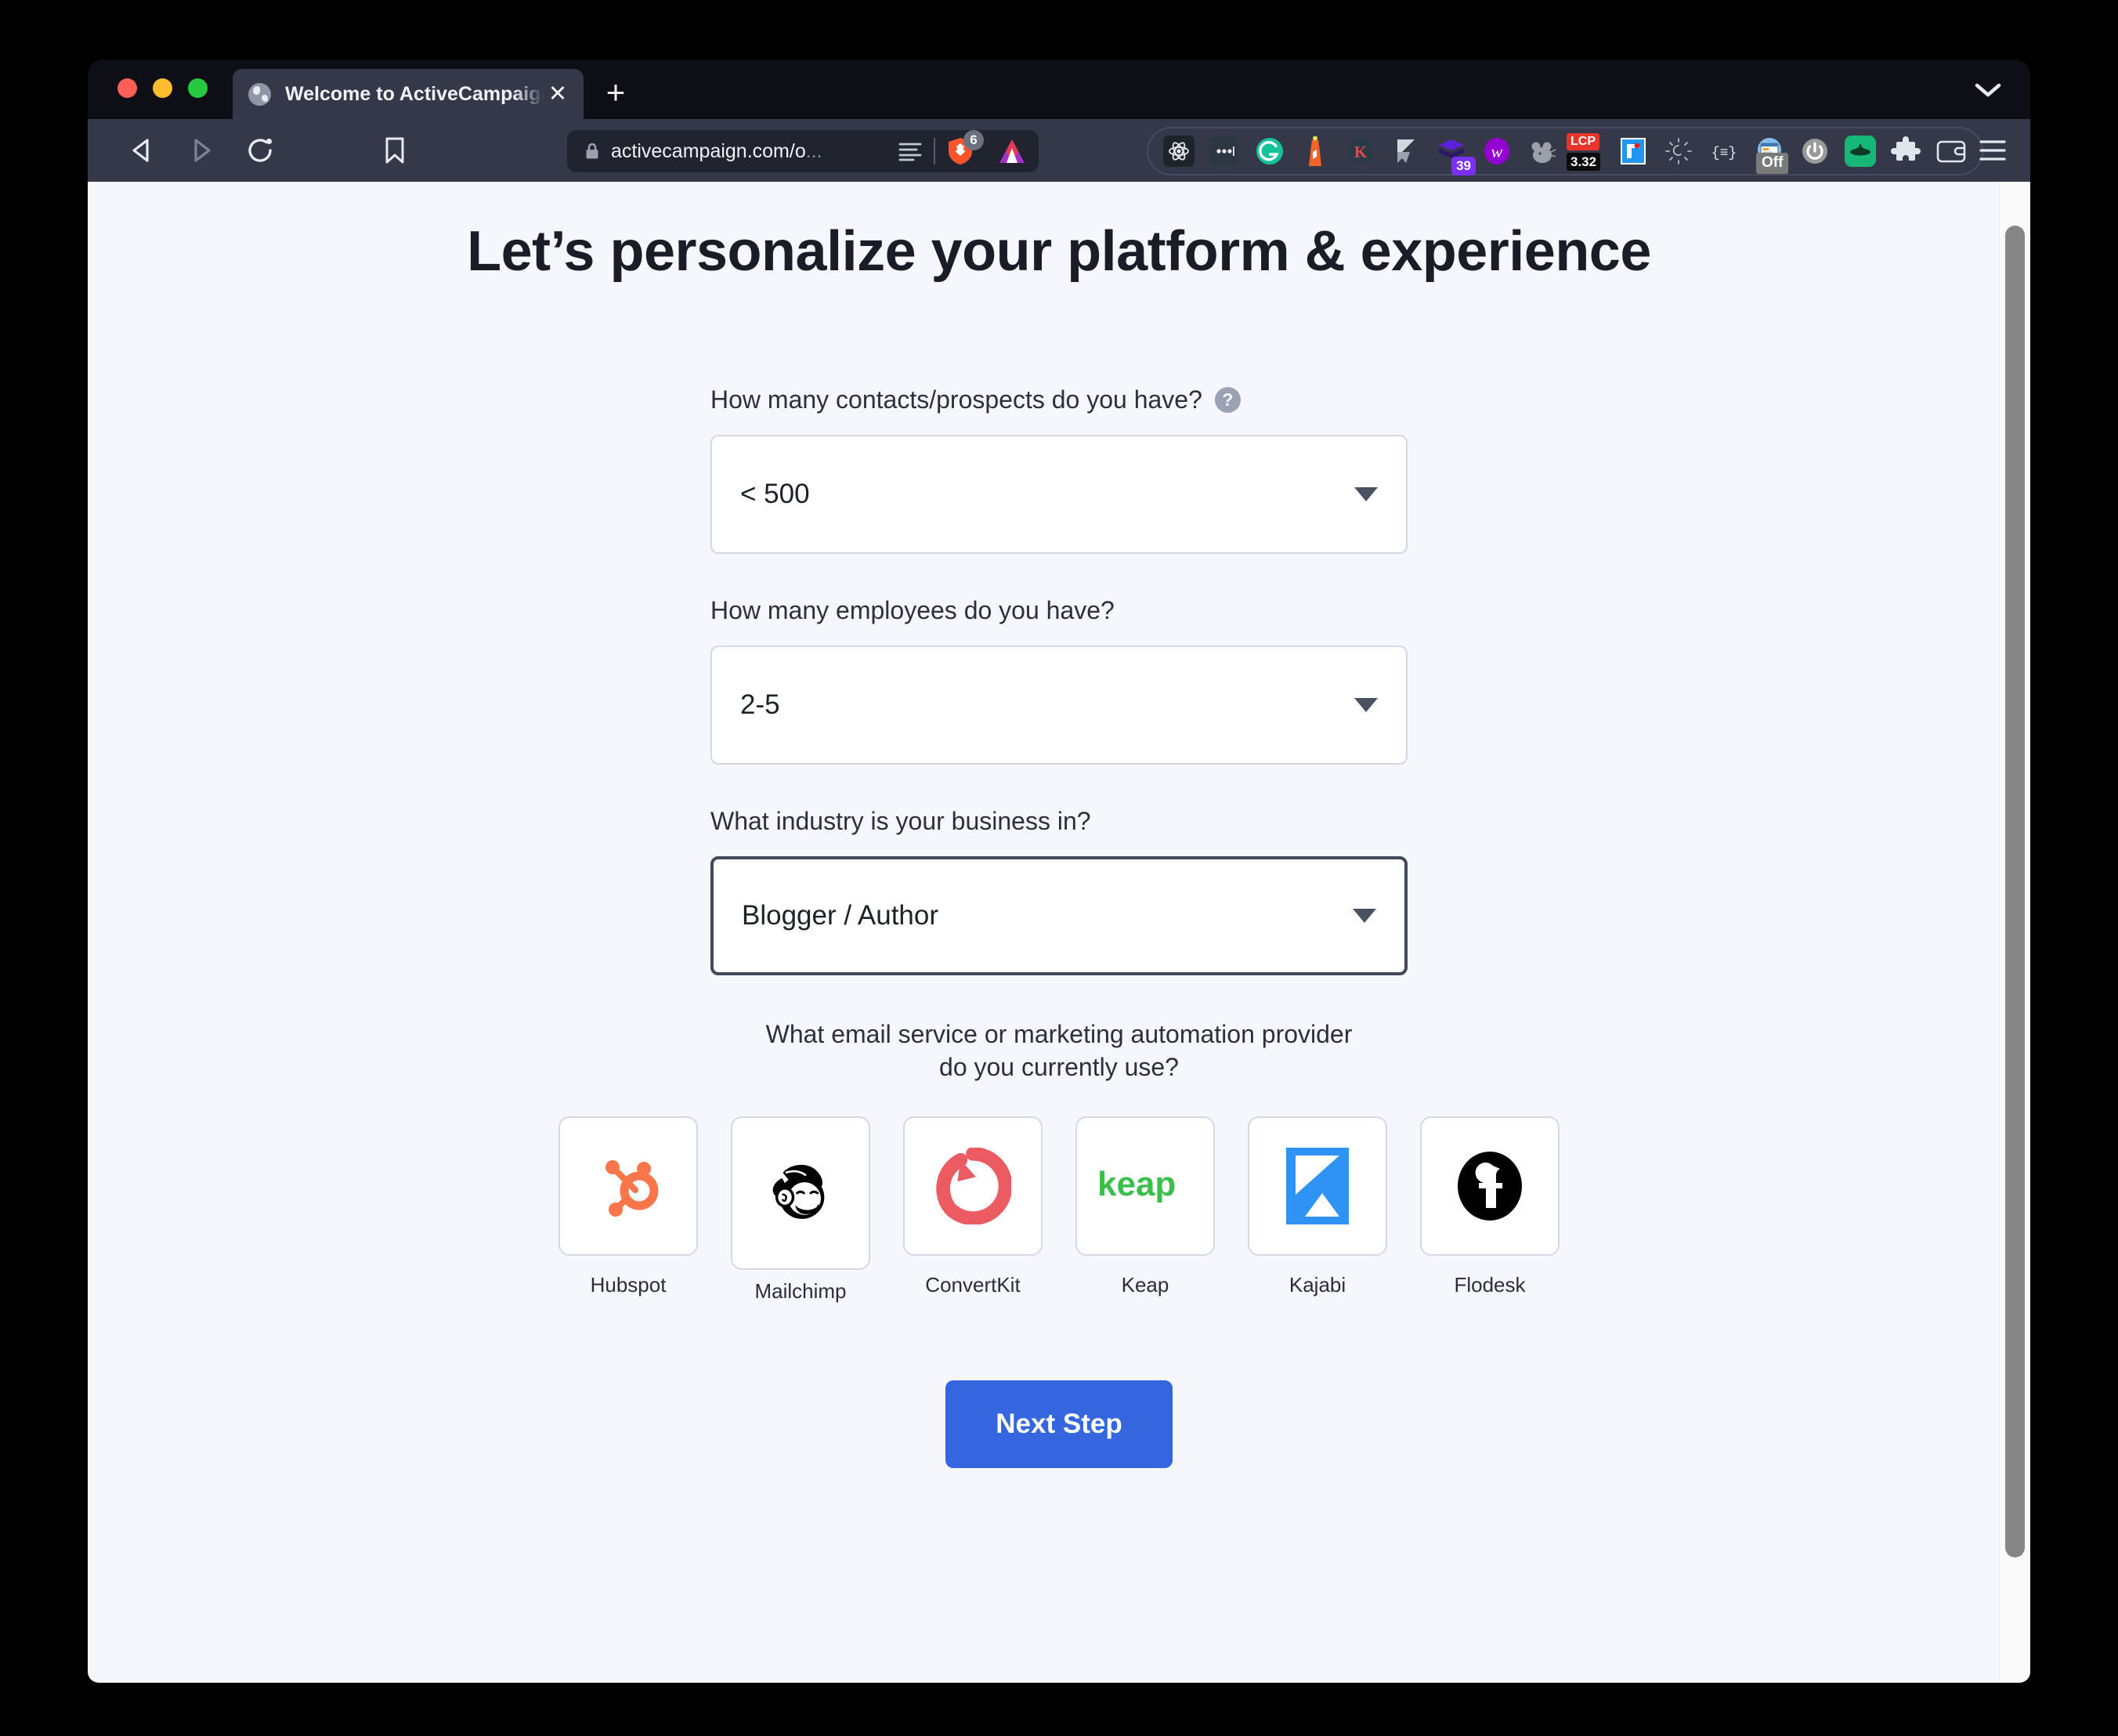 This screenshot has width=2118, height=1736. I want to click on browser-tab: Welcome to ActiveCampaign - T ✕, so click(408, 94).